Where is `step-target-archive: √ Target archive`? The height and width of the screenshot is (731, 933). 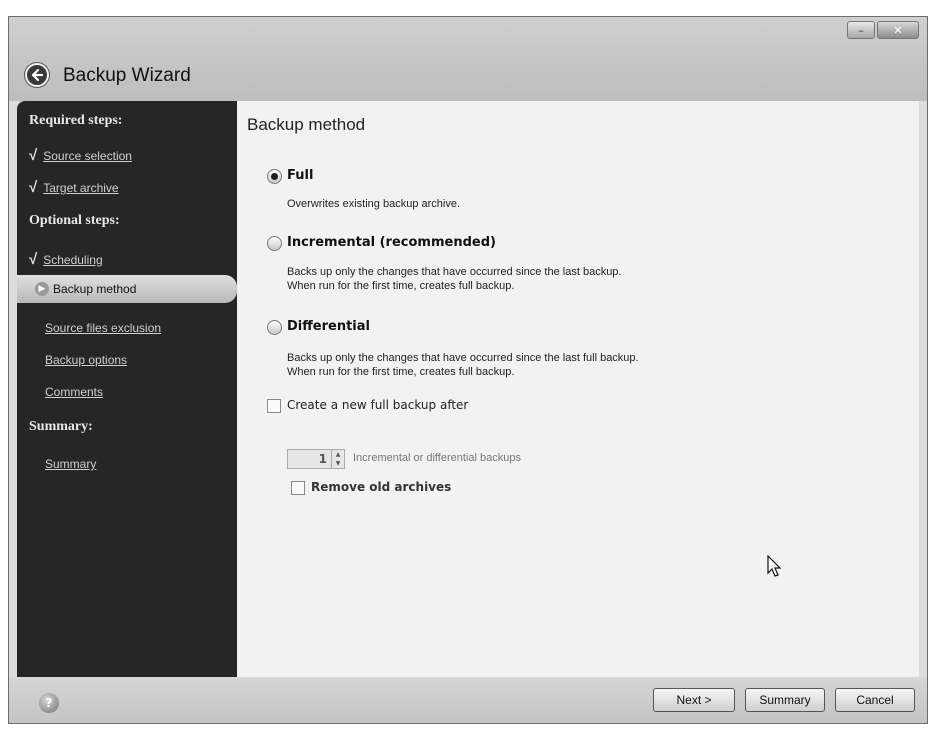 step-target-archive: √ Target archive is located at coordinates (74, 187).